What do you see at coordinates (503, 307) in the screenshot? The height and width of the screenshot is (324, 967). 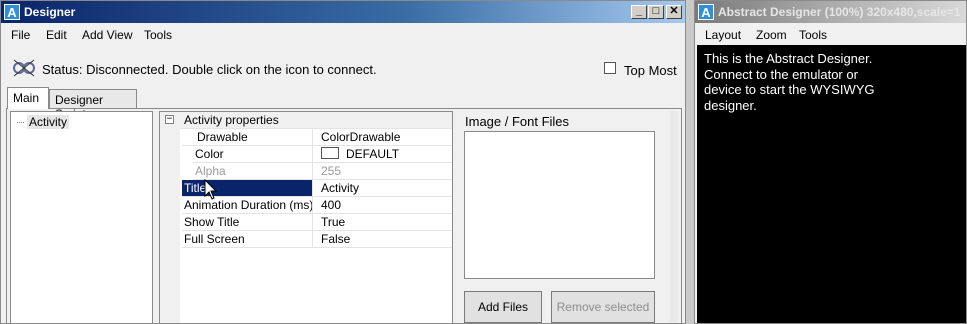 I see `add-files-button: Add Files` at bounding box center [503, 307].